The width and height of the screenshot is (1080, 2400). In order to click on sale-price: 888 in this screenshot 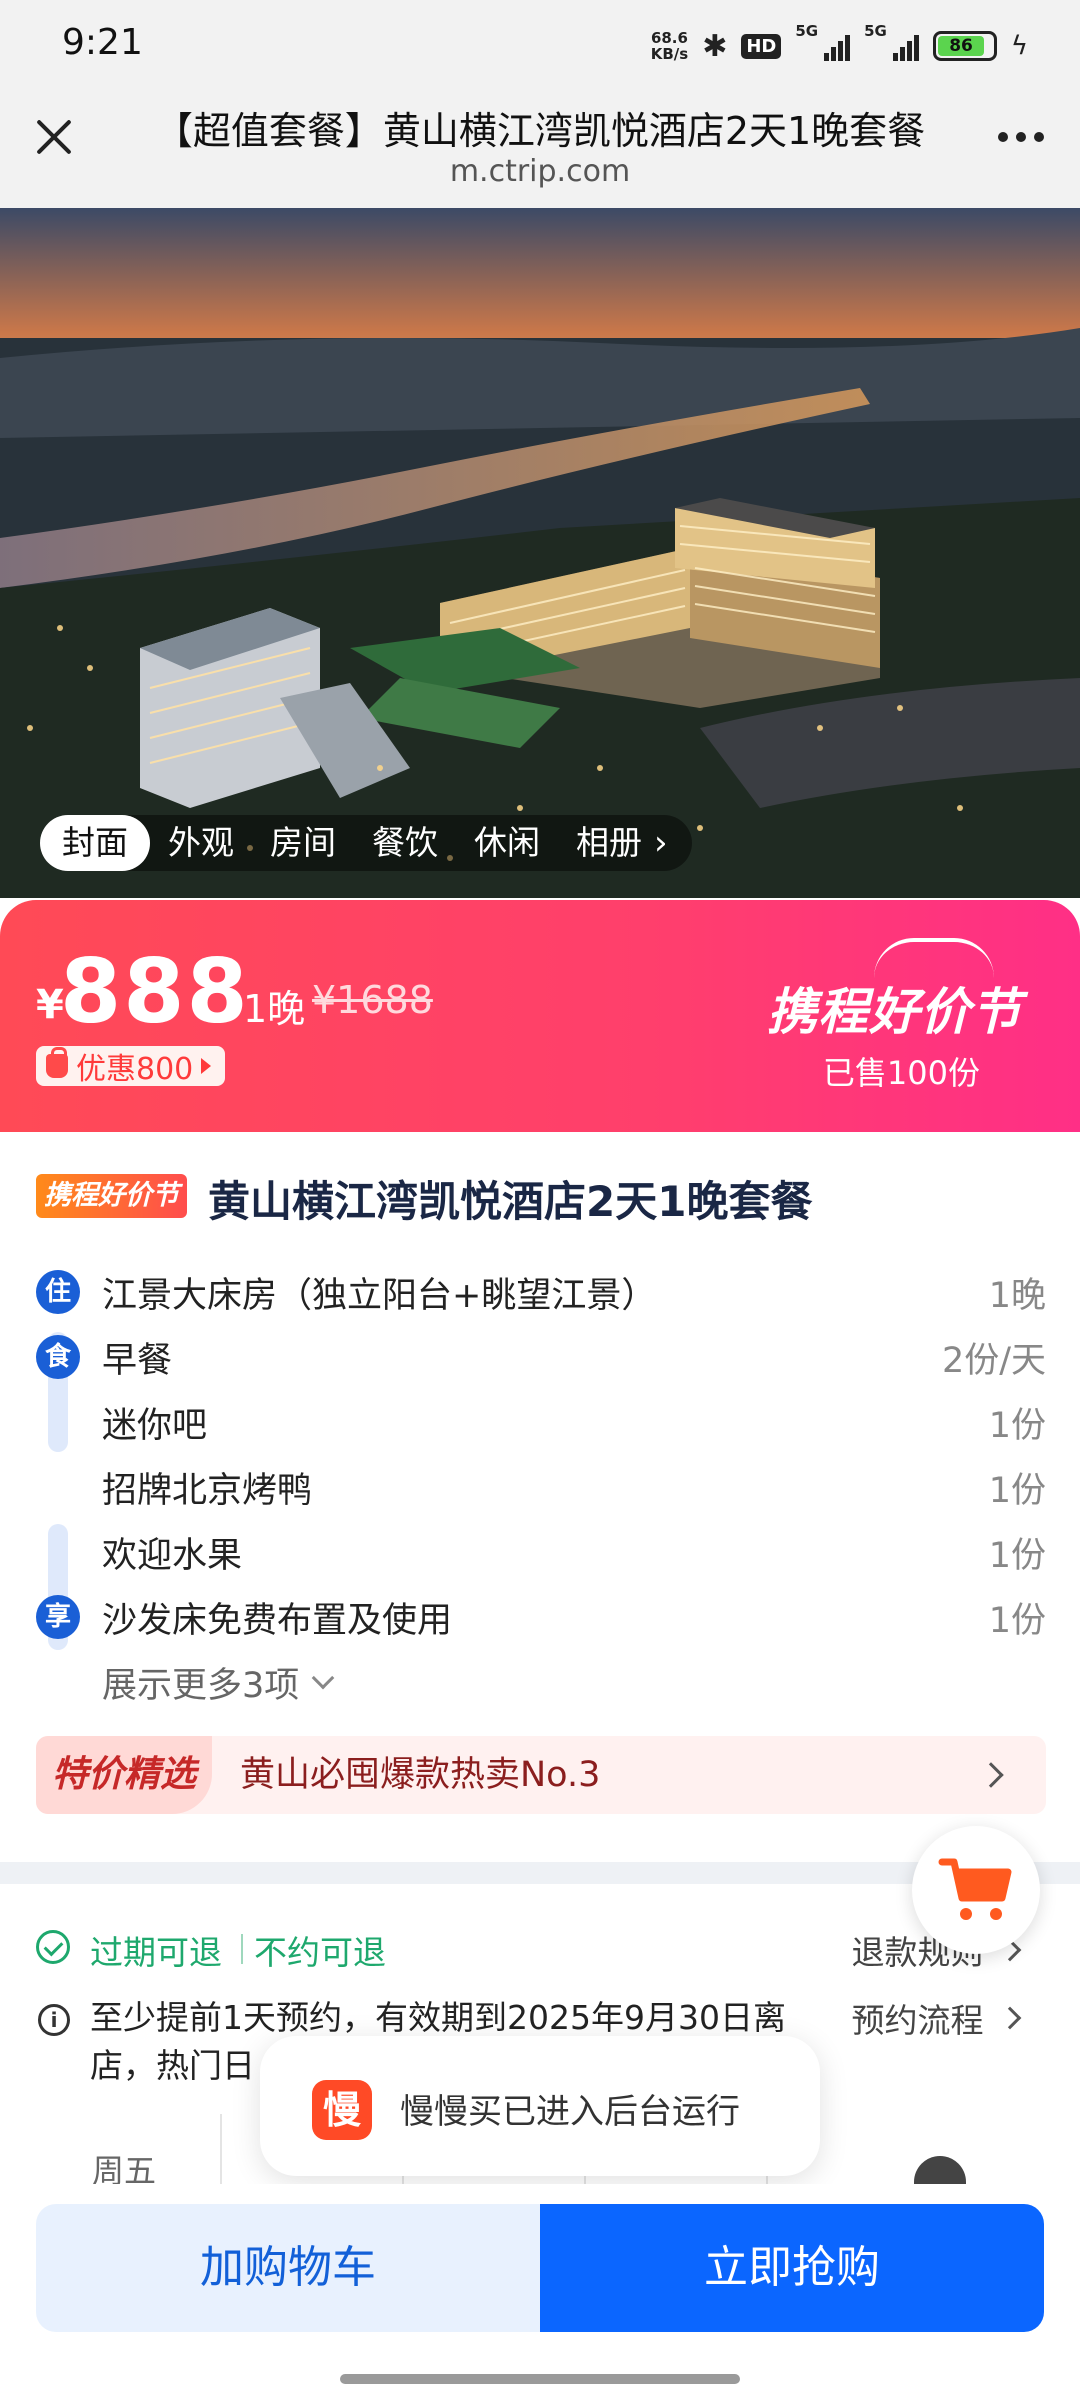, I will do `click(155, 991)`.